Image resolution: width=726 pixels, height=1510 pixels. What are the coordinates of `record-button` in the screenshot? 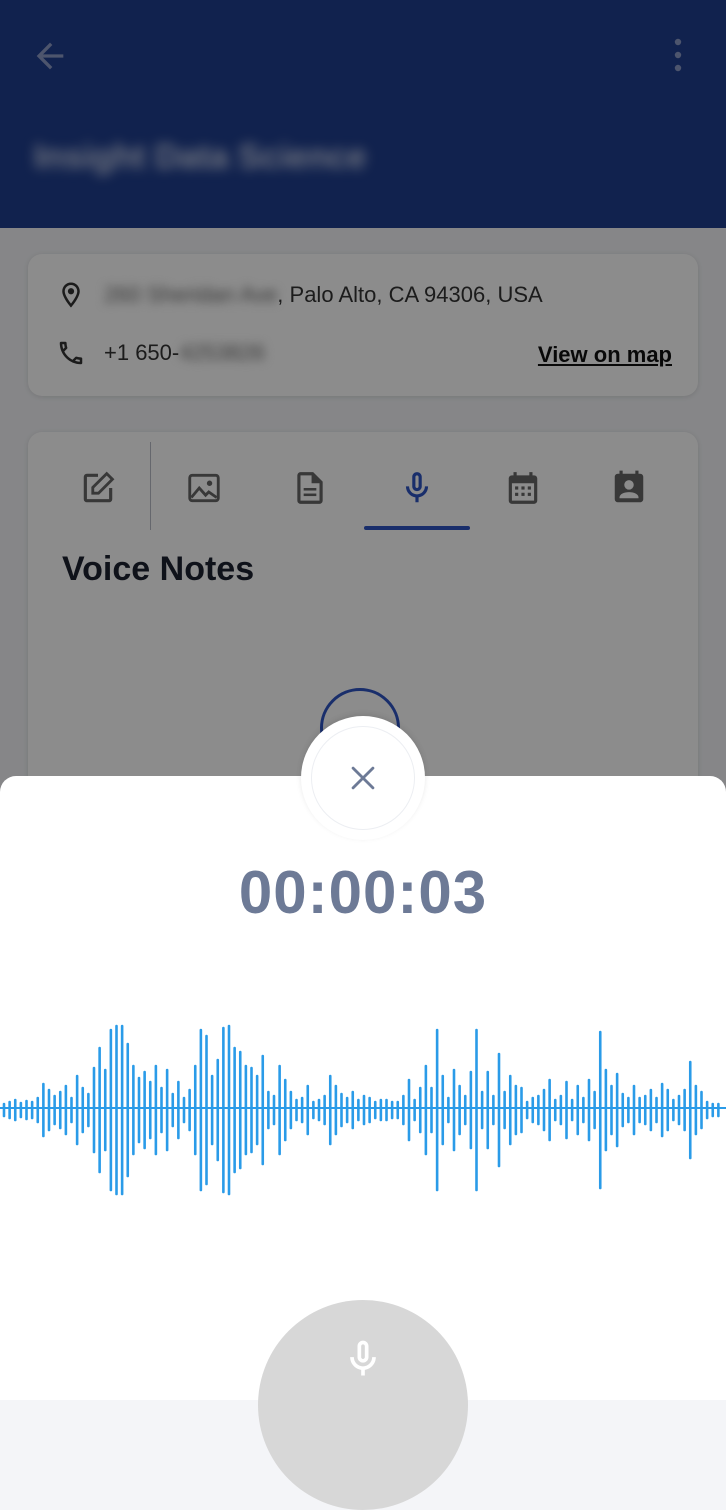 It's located at (363, 1405).